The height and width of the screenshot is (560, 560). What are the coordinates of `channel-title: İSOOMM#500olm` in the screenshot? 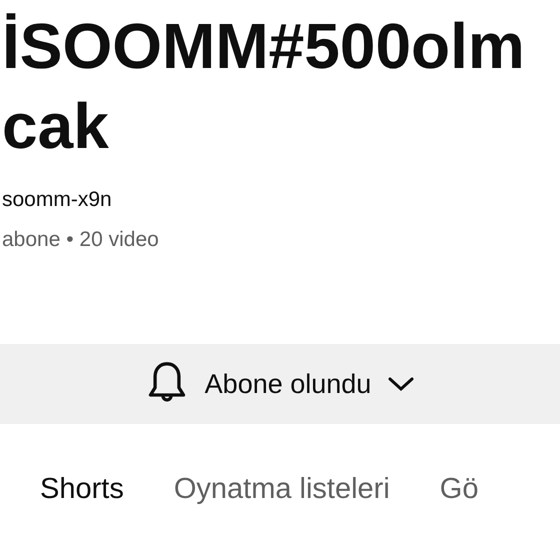 It's located at (263, 46).